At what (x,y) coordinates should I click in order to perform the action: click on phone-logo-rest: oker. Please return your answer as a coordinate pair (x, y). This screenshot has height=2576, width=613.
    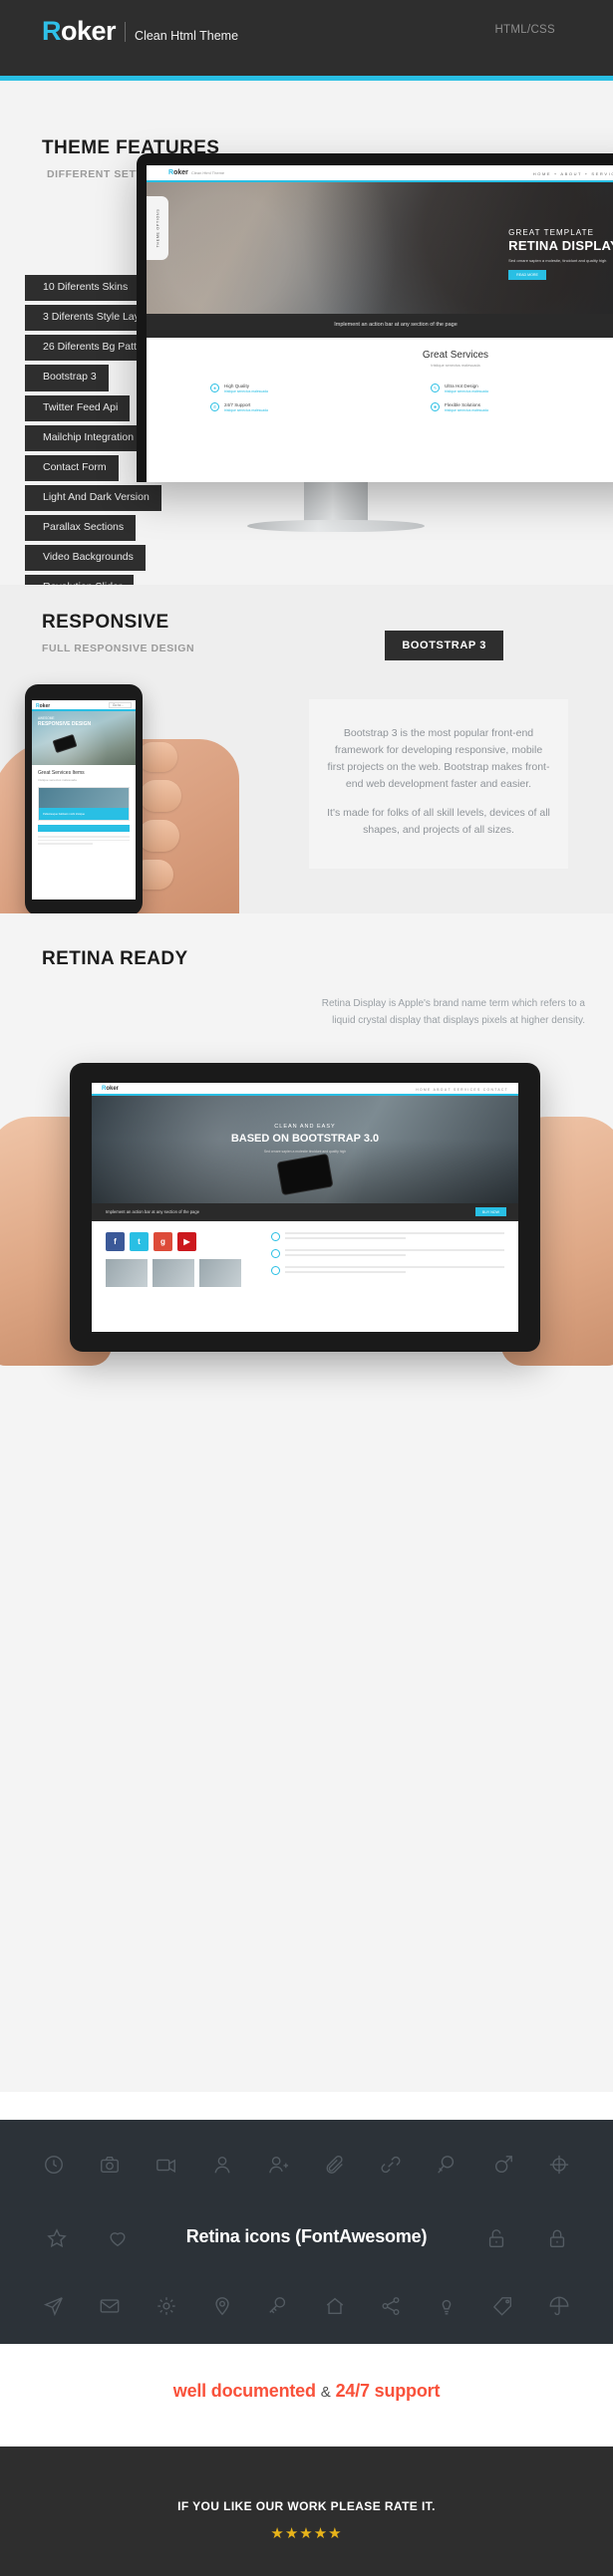
    Looking at the image, I should click on (45, 705).